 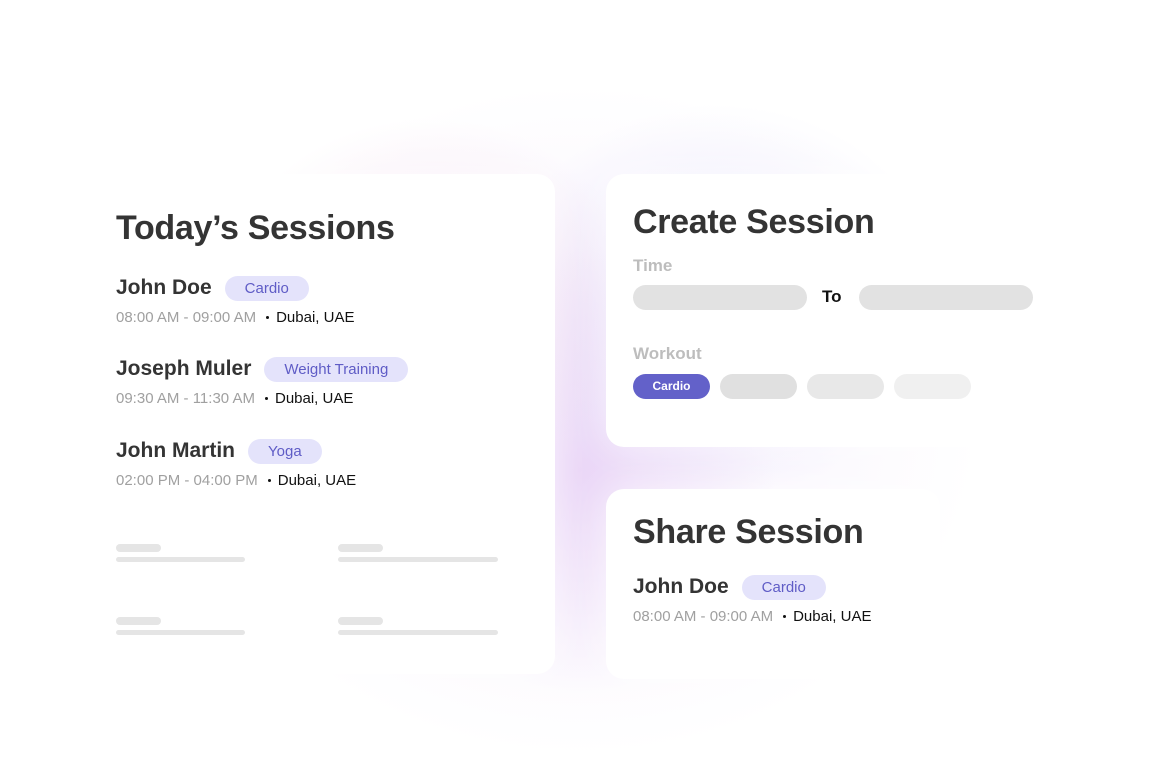 I want to click on to-label: To, so click(x=832, y=296).